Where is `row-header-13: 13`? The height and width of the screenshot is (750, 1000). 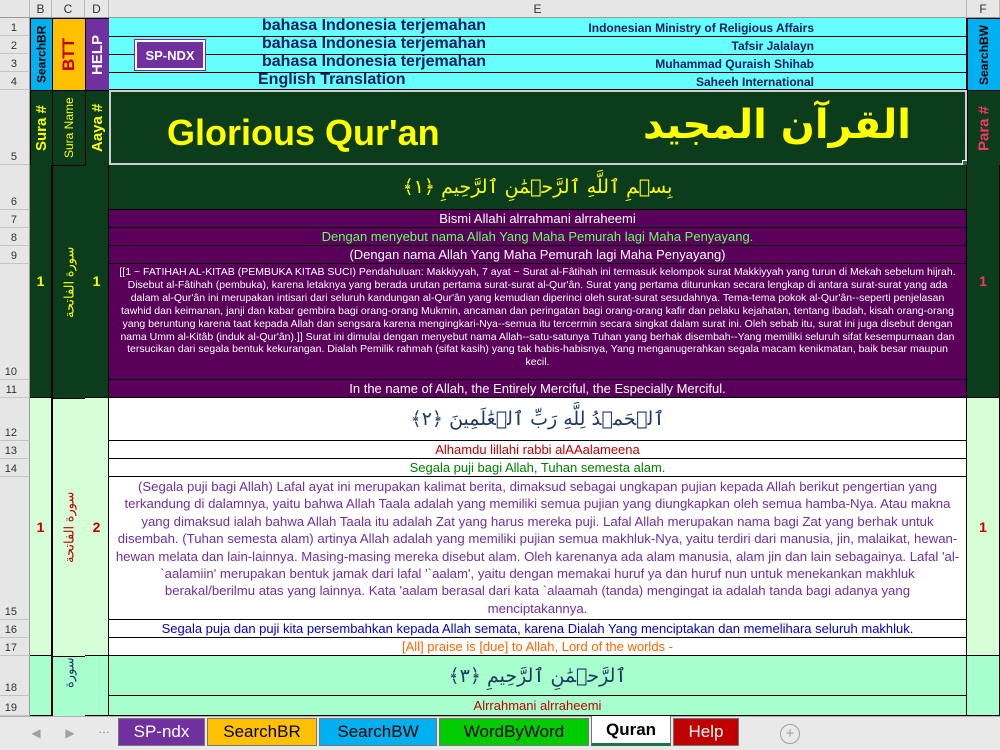
row-header-13: 13 is located at coordinates (15, 450).